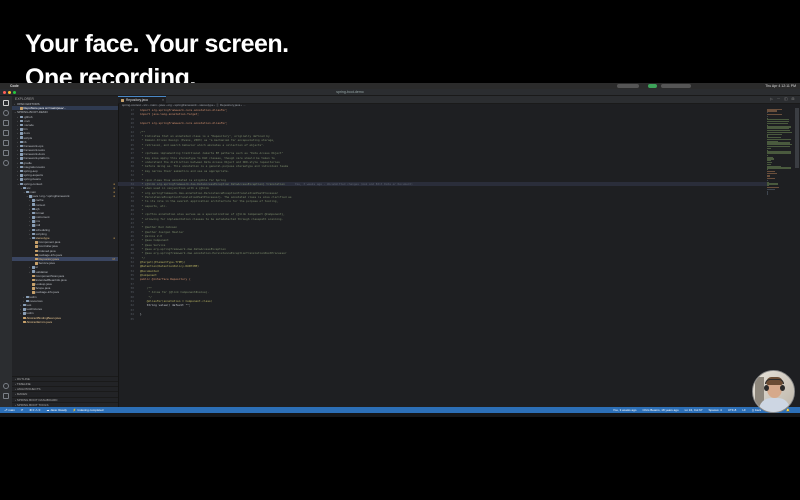 The image size is (800, 500). I want to click on status-item: ☁ Java: Ready, so click(56, 410).